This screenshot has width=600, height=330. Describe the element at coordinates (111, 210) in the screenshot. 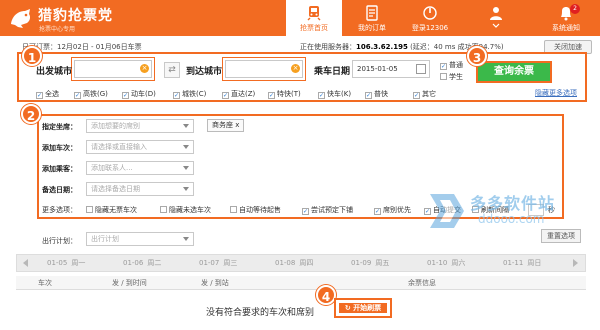

I see `more-option-checkbox: 隐藏无票车次` at that location.